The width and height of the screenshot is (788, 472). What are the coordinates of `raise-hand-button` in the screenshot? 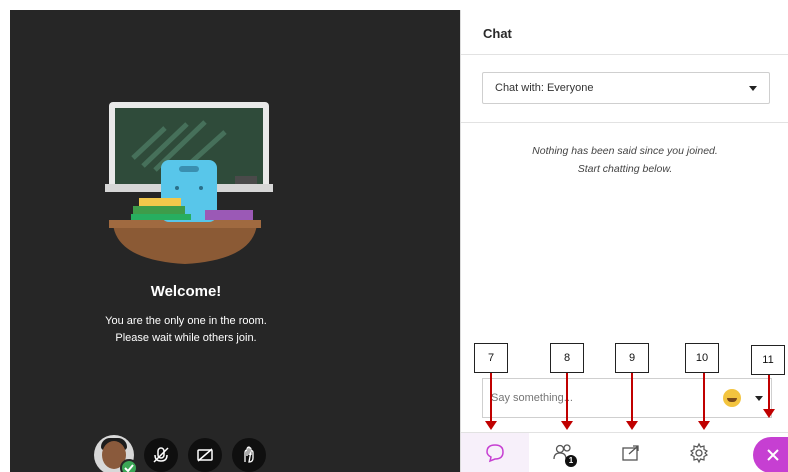 It's located at (249, 455).